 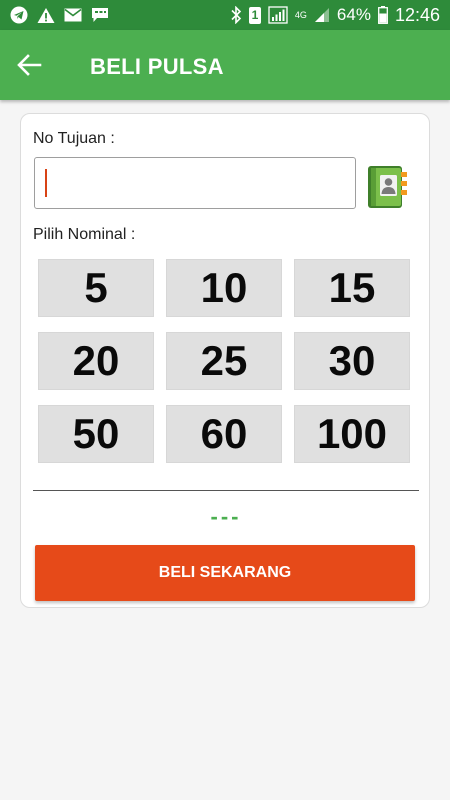 What do you see at coordinates (278, 15) in the screenshot?
I see `signal-icon` at bounding box center [278, 15].